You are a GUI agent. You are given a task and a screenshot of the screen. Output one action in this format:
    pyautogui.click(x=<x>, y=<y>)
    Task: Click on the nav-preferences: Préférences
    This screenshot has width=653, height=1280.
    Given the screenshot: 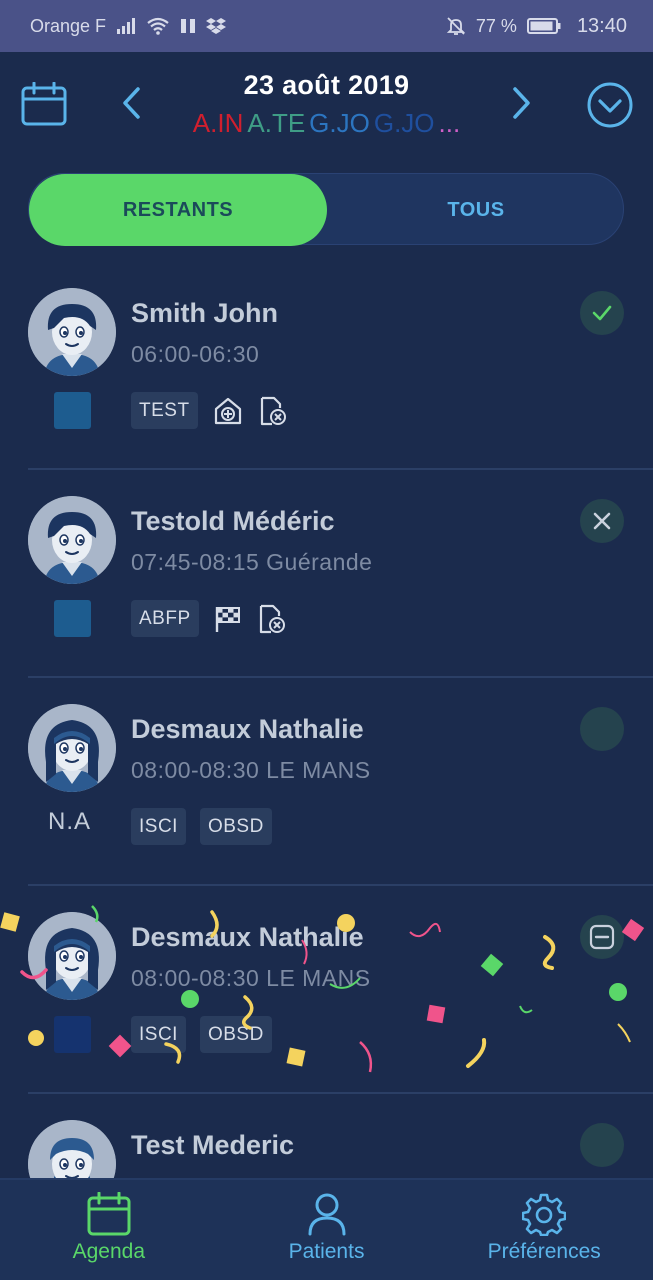 What is the action you would take?
    pyautogui.click(x=544, y=1230)
    